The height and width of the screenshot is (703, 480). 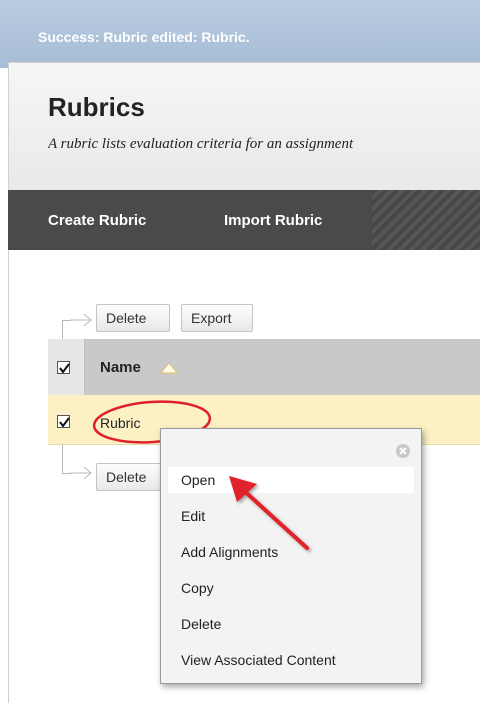 What do you see at coordinates (8, 476) in the screenshot?
I see `content-border` at bounding box center [8, 476].